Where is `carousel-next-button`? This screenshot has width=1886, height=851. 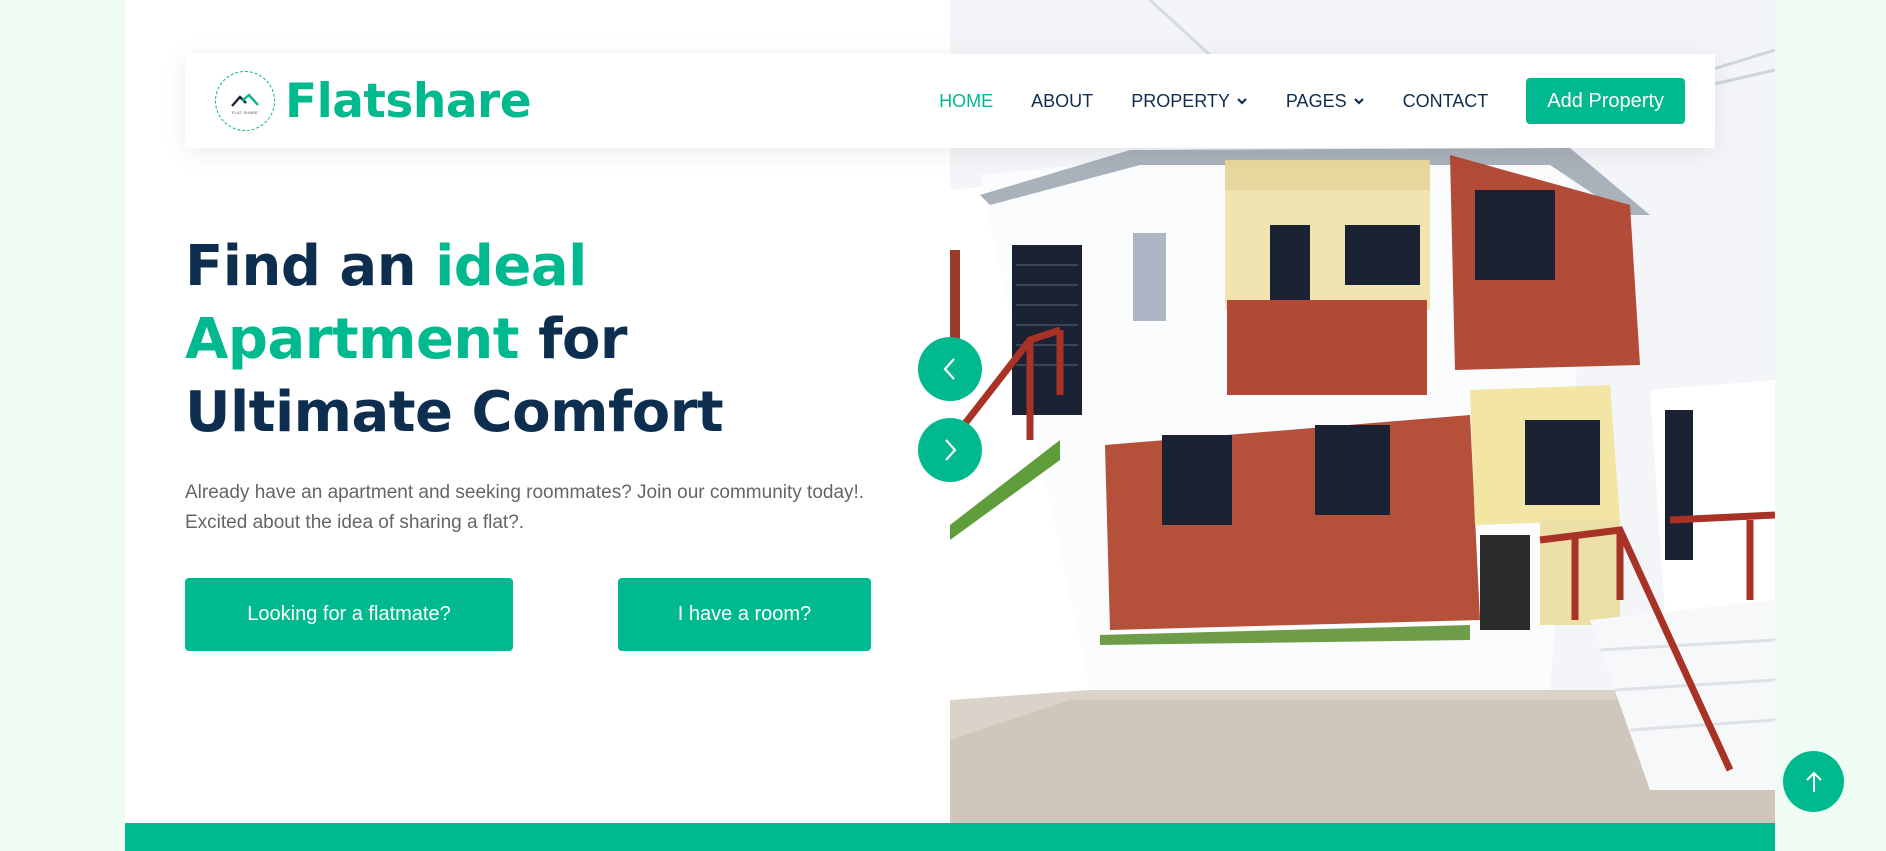
carousel-next-button is located at coordinates (950, 450).